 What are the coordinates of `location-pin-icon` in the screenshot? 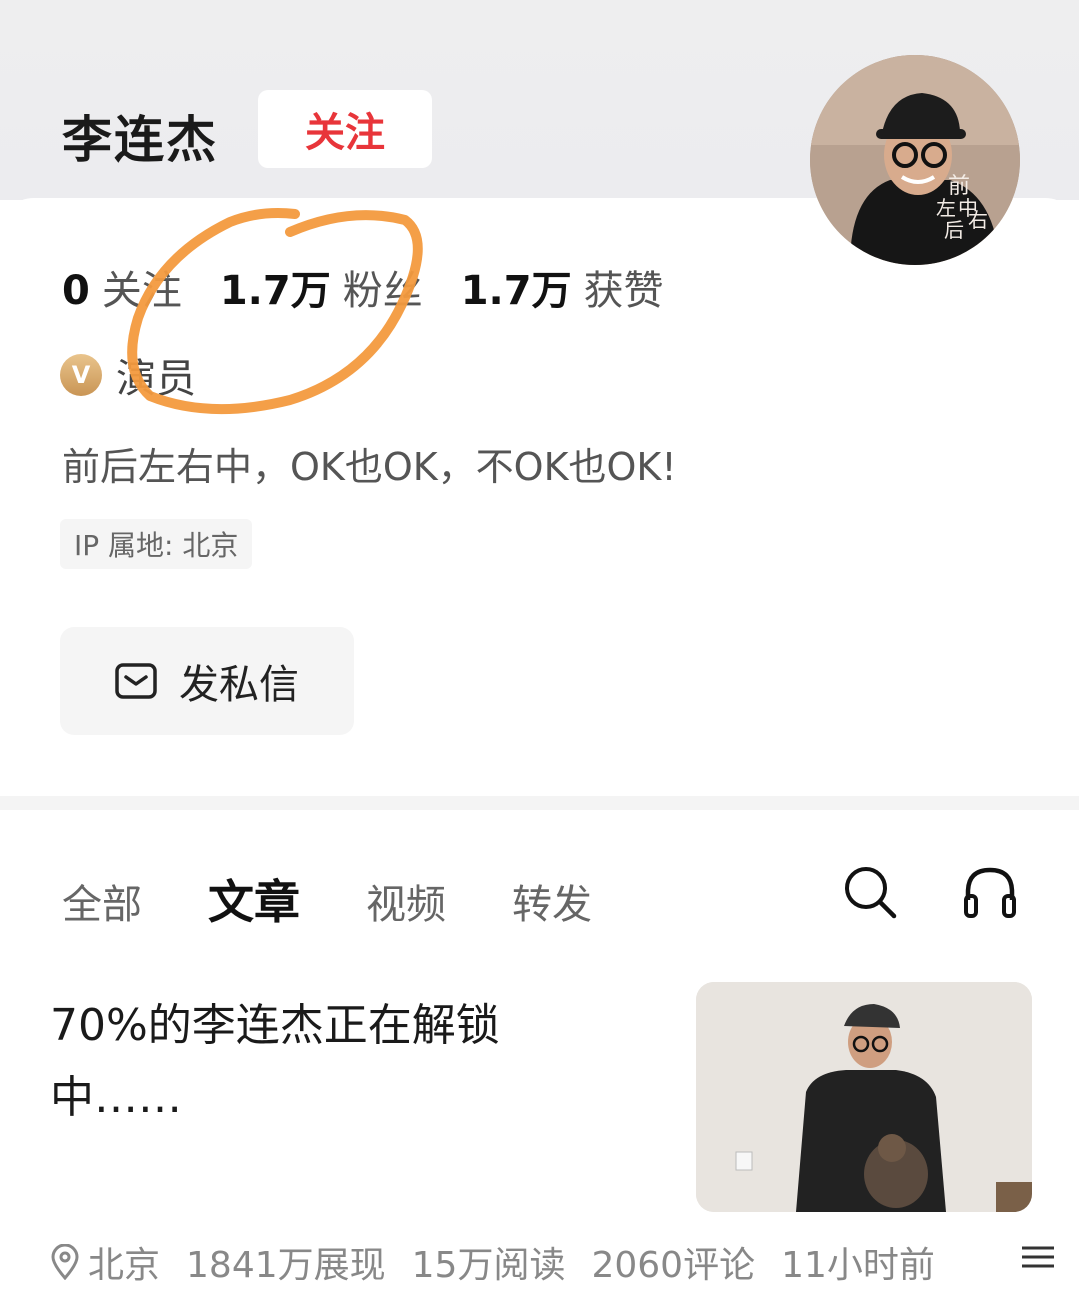 It's located at (65, 1262).